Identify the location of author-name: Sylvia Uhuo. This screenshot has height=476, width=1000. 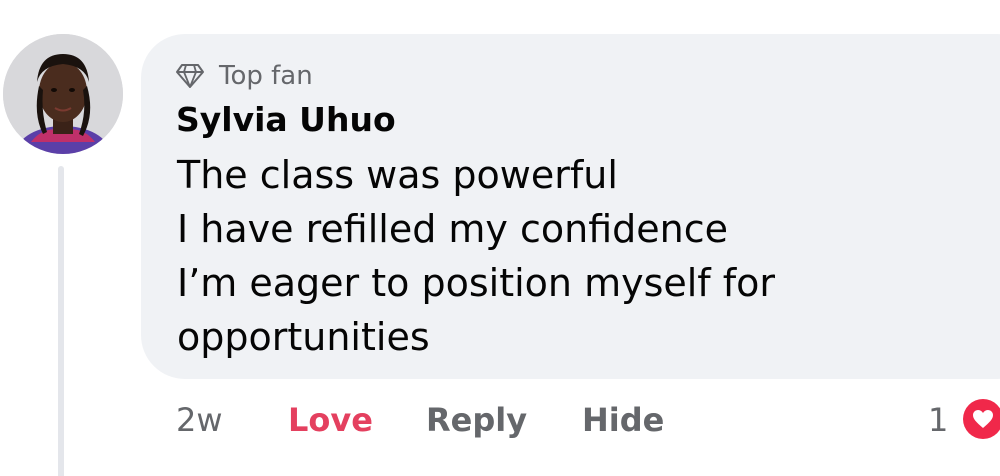
(286, 120).